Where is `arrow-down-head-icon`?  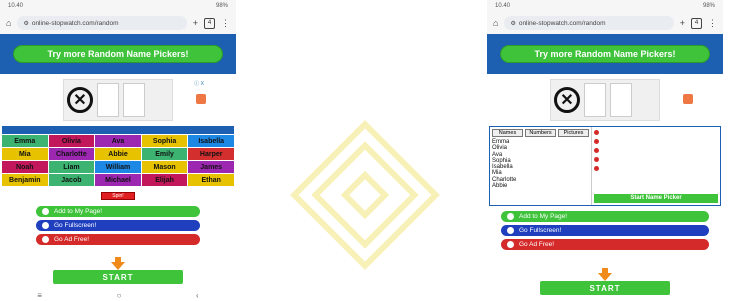
arrow-down-head-icon is located at coordinates (605, 277).